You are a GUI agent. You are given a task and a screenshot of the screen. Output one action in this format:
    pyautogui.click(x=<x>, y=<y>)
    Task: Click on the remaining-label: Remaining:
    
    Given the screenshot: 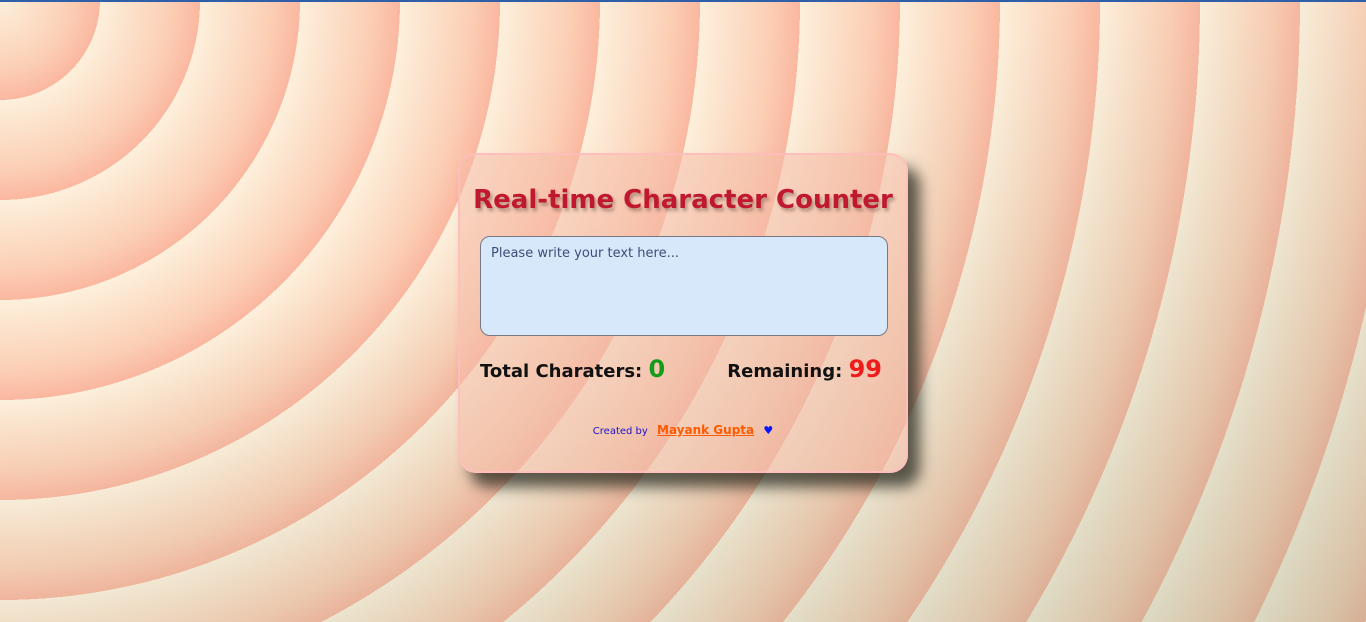 What is the action you would take?
    pyautogui.click(x=785, y=371)
    